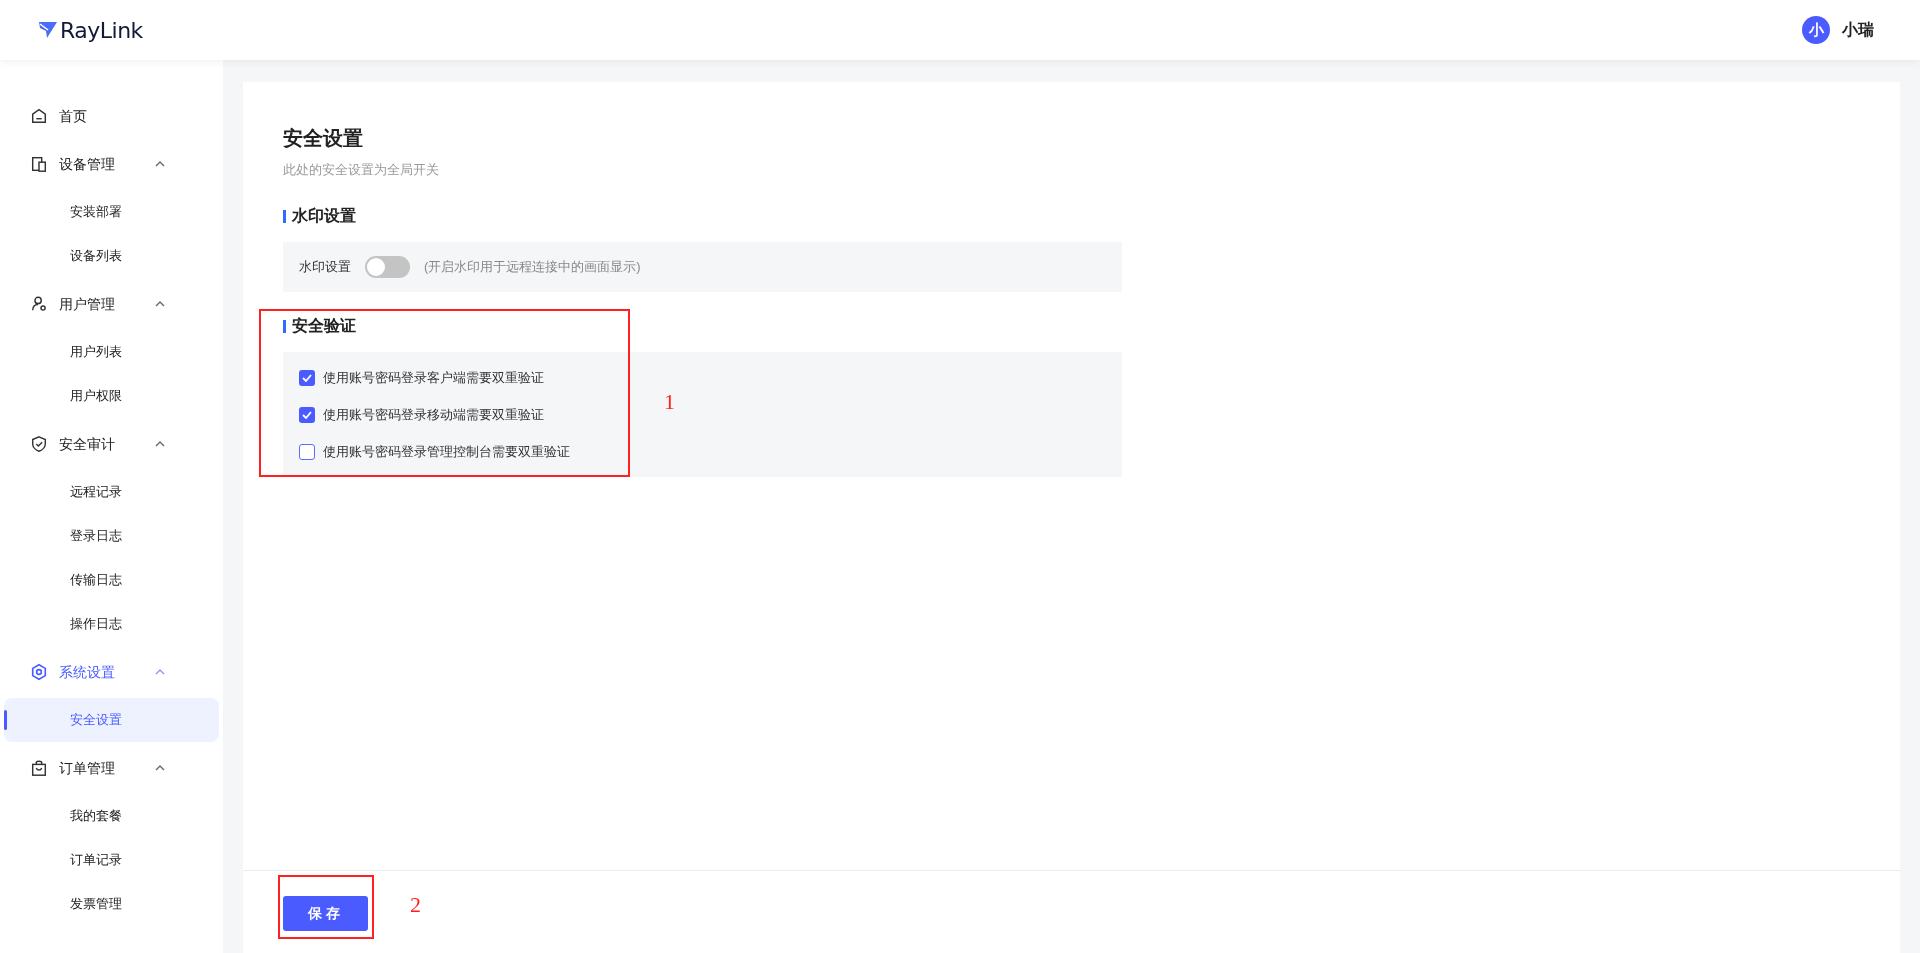 The height and width of the screenshot is (953, 1920). I want to click on nav-label: 安全审计, so click(87, 444).